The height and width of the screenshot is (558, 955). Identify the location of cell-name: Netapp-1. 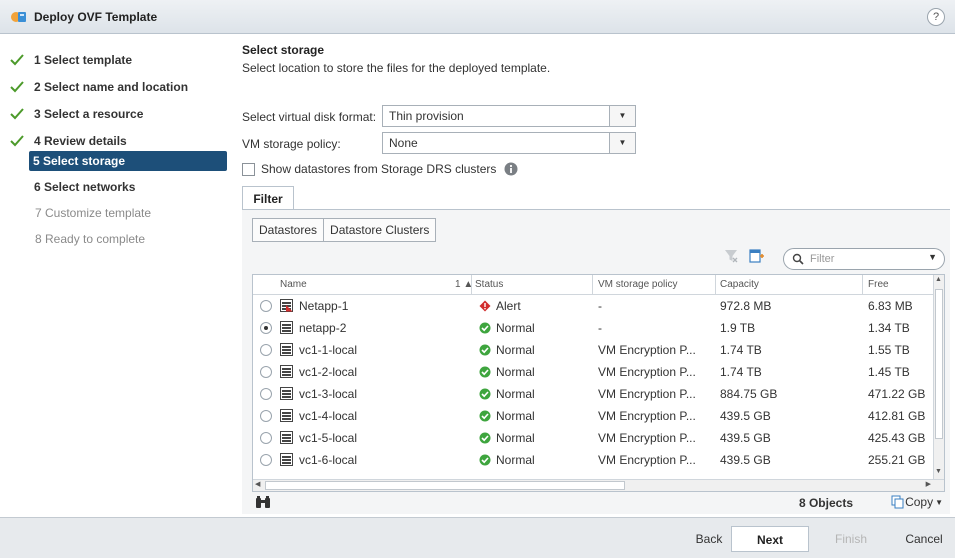
(324, 306).